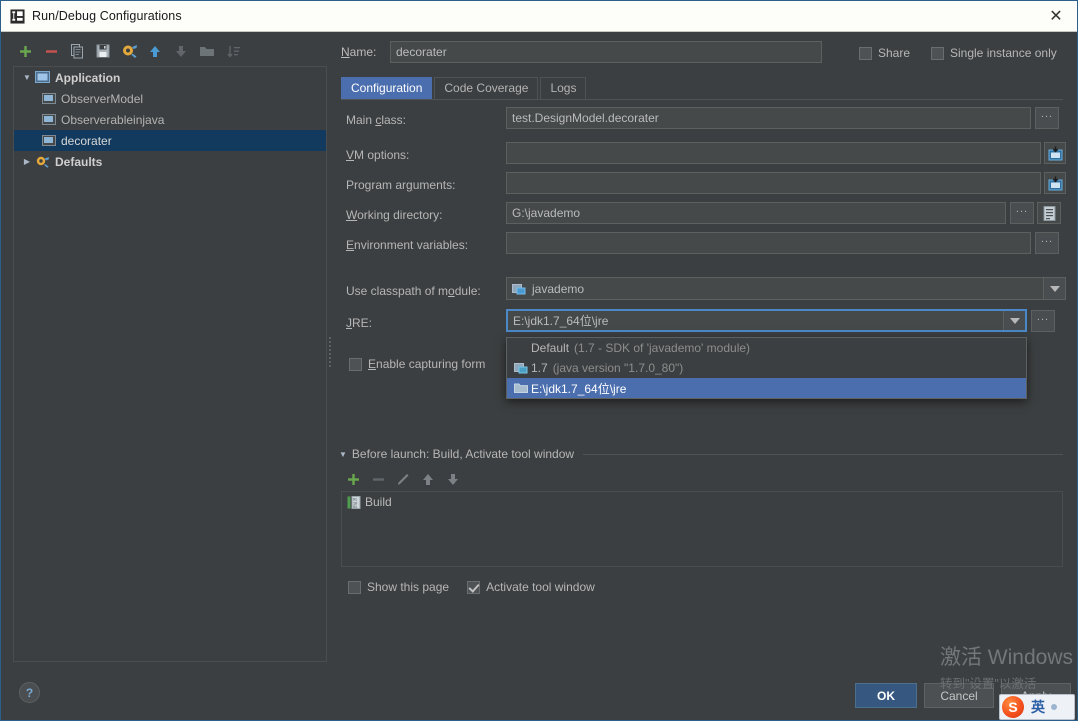 This screenshot has height=721, width=1078. Describe the element at coordinates (427, 364) in the screenshot. I see `enable-capturing-label: Enable capturing form` at that location.